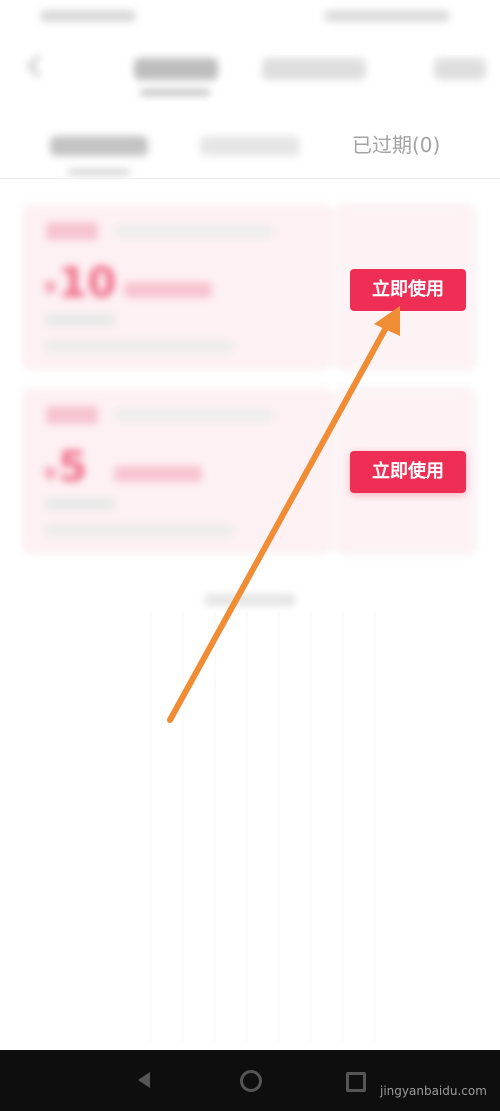  I want to click on filter-tab-expired: 已过期(0), so click(407, 145).